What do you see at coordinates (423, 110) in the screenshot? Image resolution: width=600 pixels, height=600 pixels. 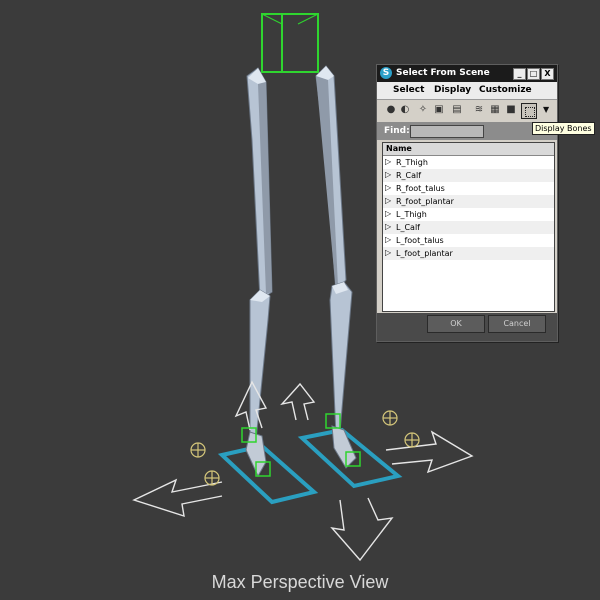 I see `lights-icon: ✧` at bounding box center [423, 110].